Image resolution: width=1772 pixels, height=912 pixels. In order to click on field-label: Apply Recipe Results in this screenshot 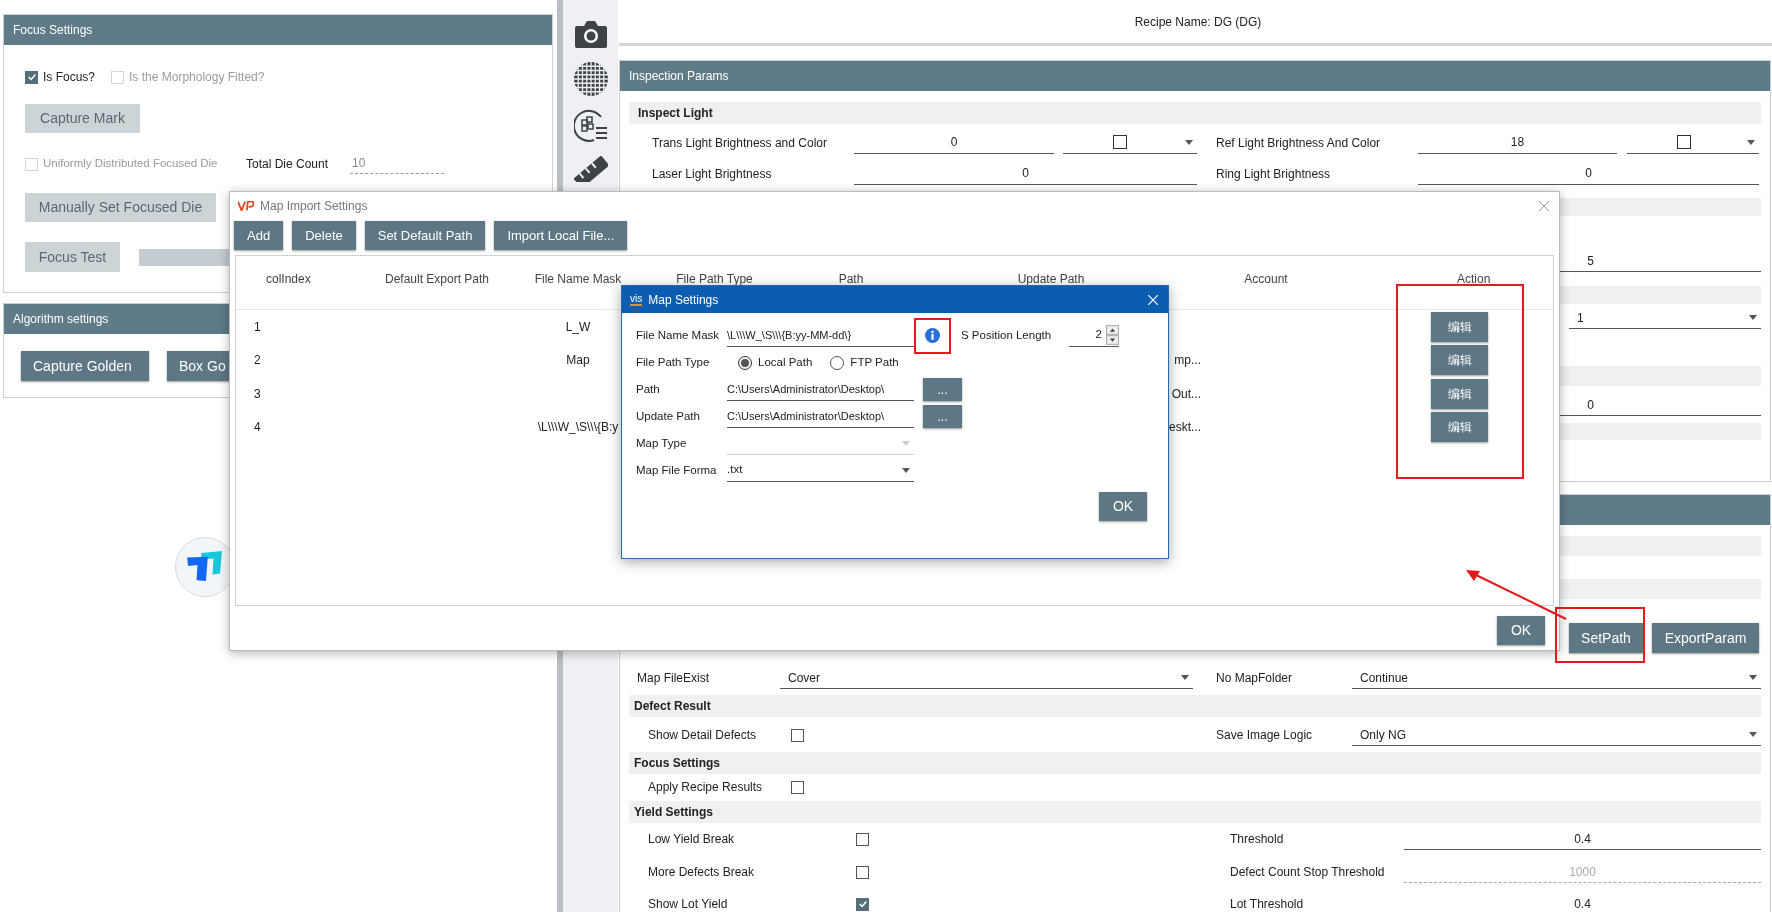, I will do `click(705, 787)`.